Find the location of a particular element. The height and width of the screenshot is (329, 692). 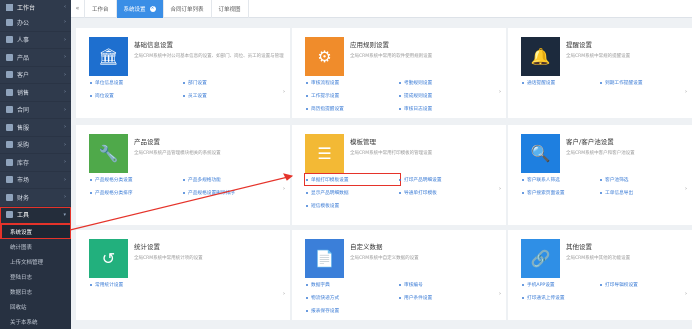

settings-link: 产品规格分类设置 is located at coordinates (136, 179).